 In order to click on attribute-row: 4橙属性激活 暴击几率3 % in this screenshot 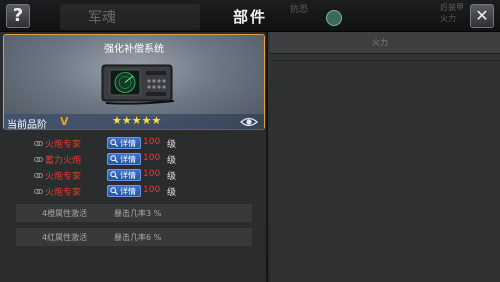, I will do `click(134, 213)`.